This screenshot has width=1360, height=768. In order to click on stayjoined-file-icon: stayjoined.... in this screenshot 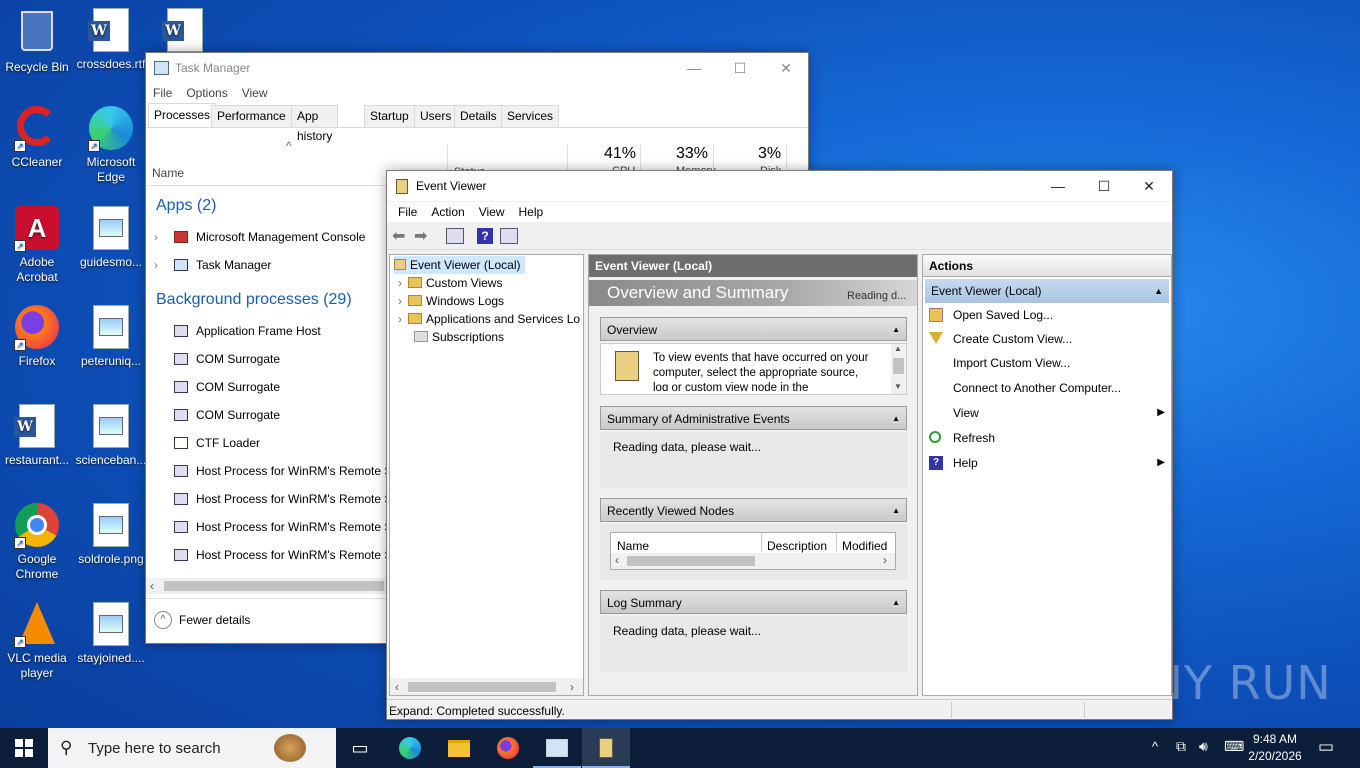, I will do `click(111, 634)`.